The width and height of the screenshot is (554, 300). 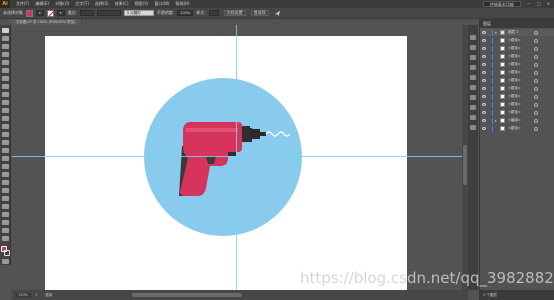 What do you see at coordinates (36, 295) in the screenshot?
I see `artboard-number: 1` at bounding box center [36, 295].